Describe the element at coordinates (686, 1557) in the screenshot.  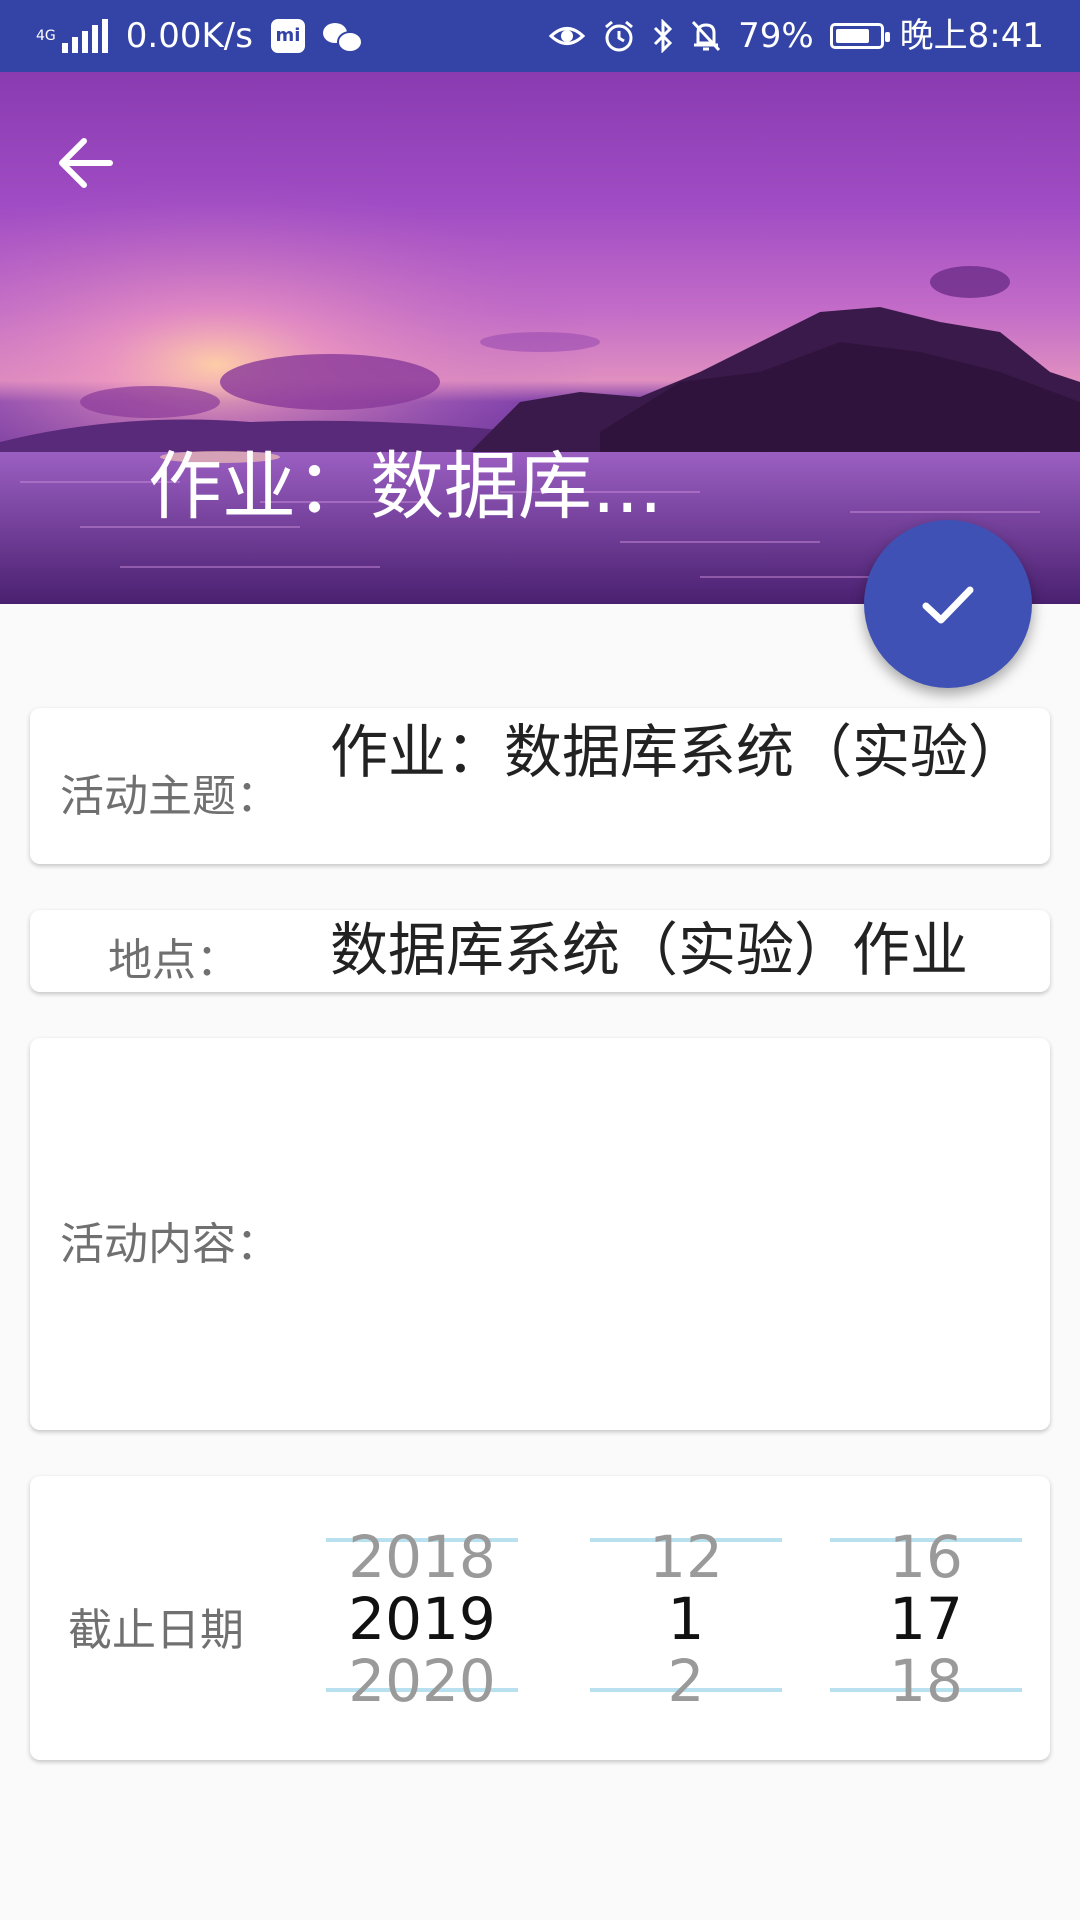
I see `month-prev: 12` at that location.